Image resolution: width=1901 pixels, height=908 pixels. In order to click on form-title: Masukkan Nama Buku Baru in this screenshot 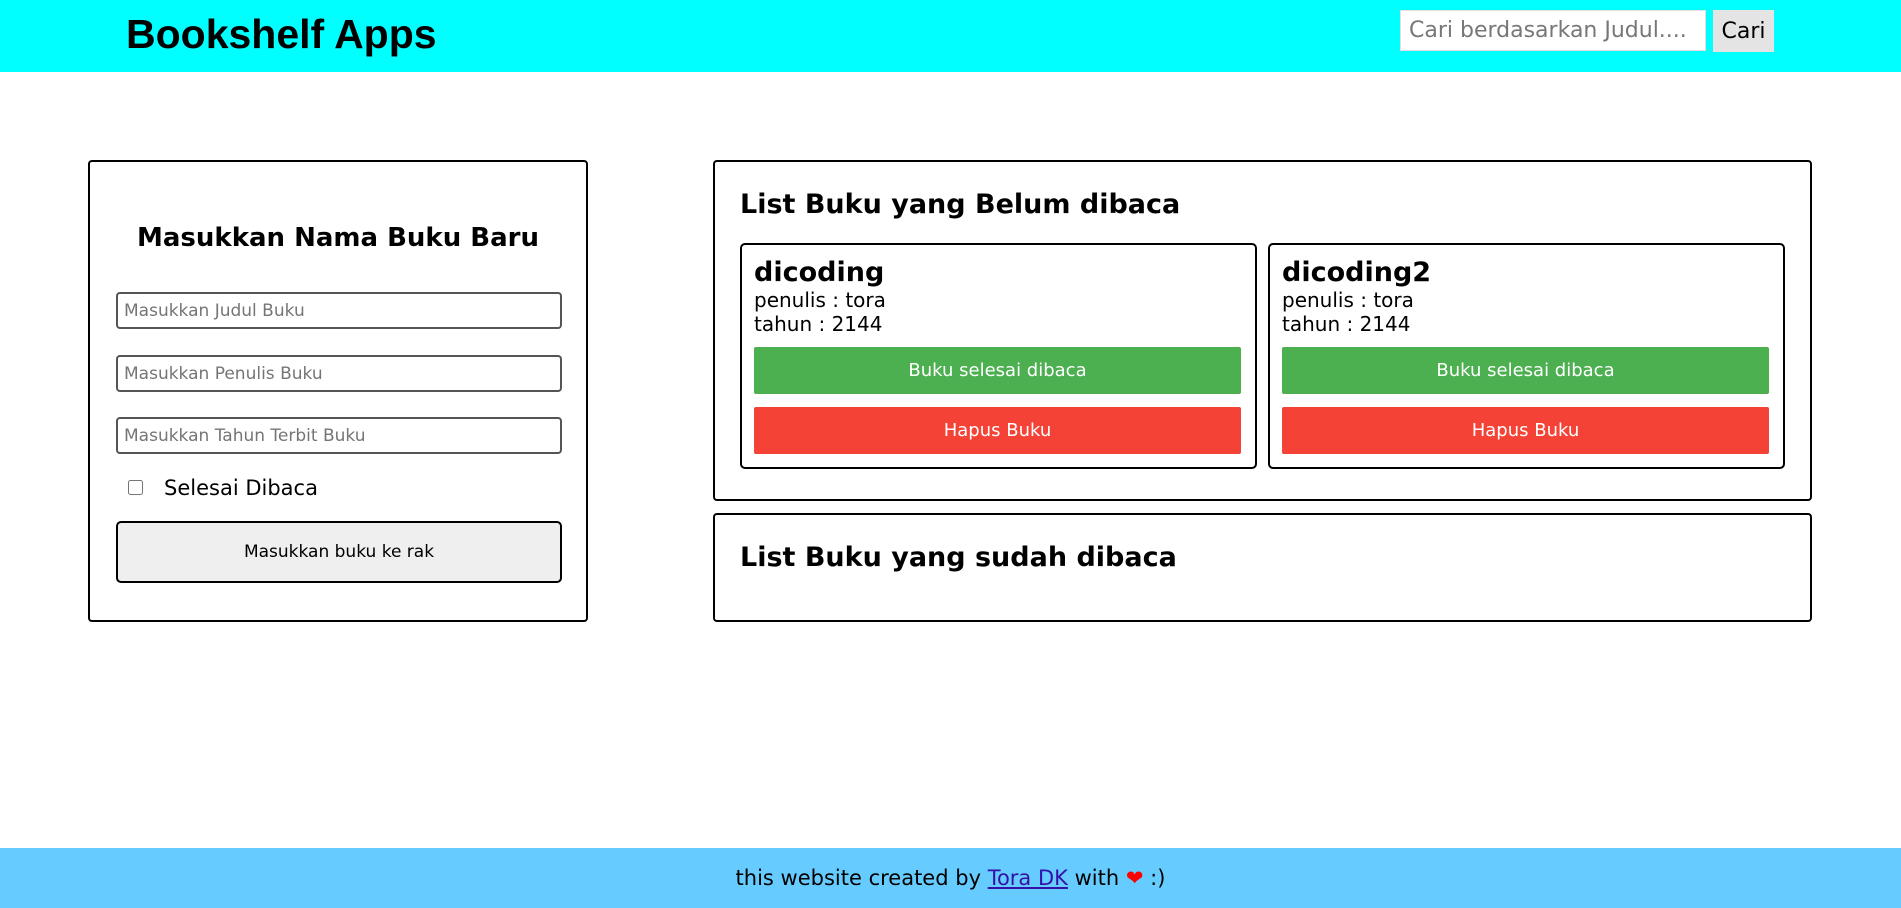, I will do `click(338, 238)`.